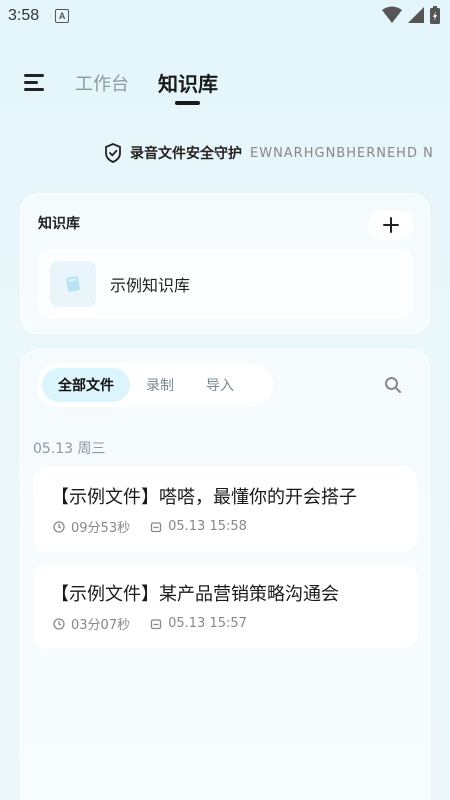  I want to click on top-nav: 工作台 知识库, so click(225, 83).